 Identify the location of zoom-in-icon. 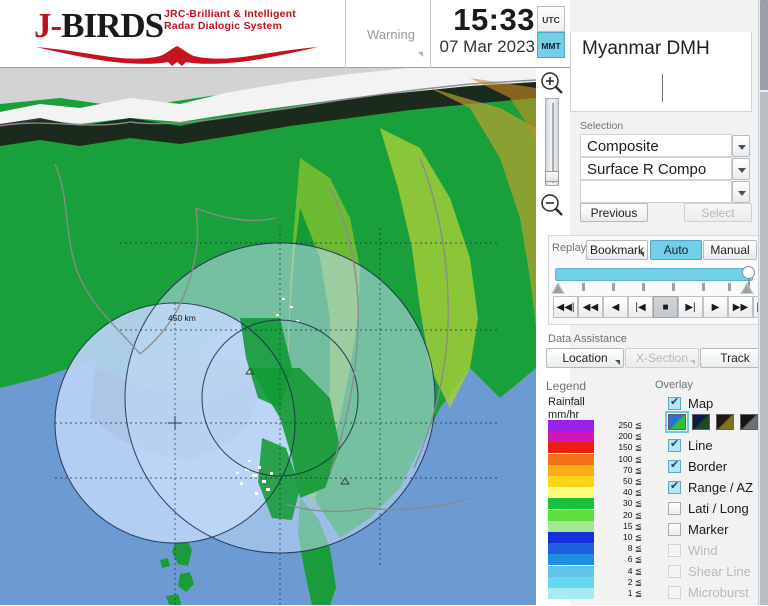
(552, 83).